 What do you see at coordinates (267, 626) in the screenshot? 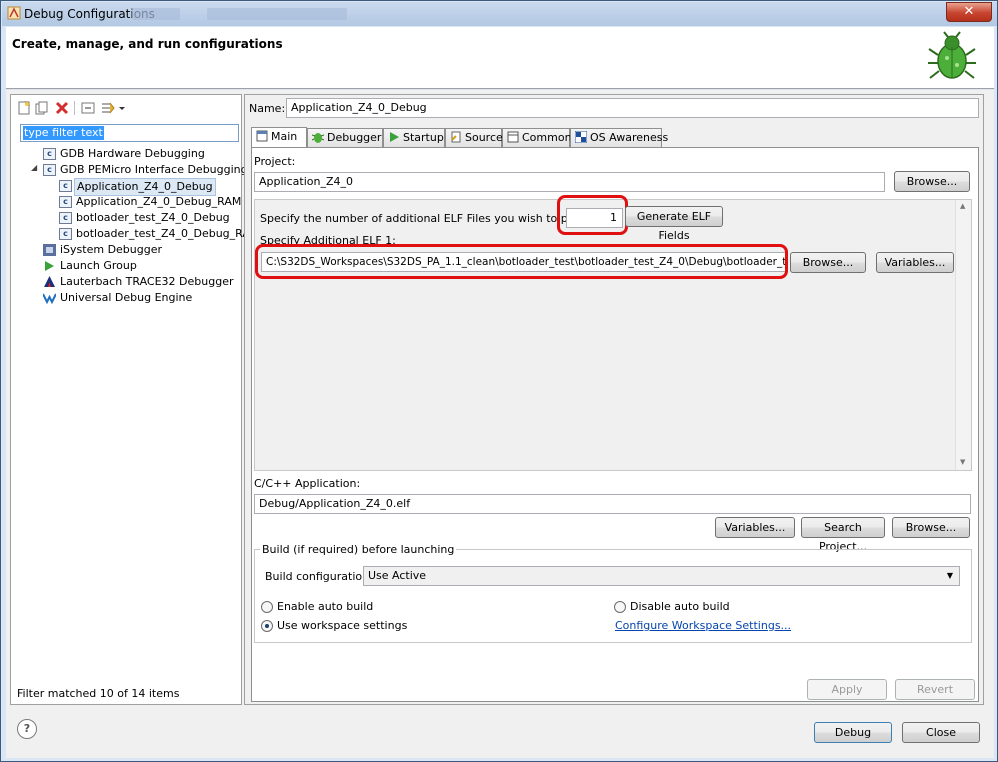
I see `use-workspace-radio` at bounding box center [267, 626].